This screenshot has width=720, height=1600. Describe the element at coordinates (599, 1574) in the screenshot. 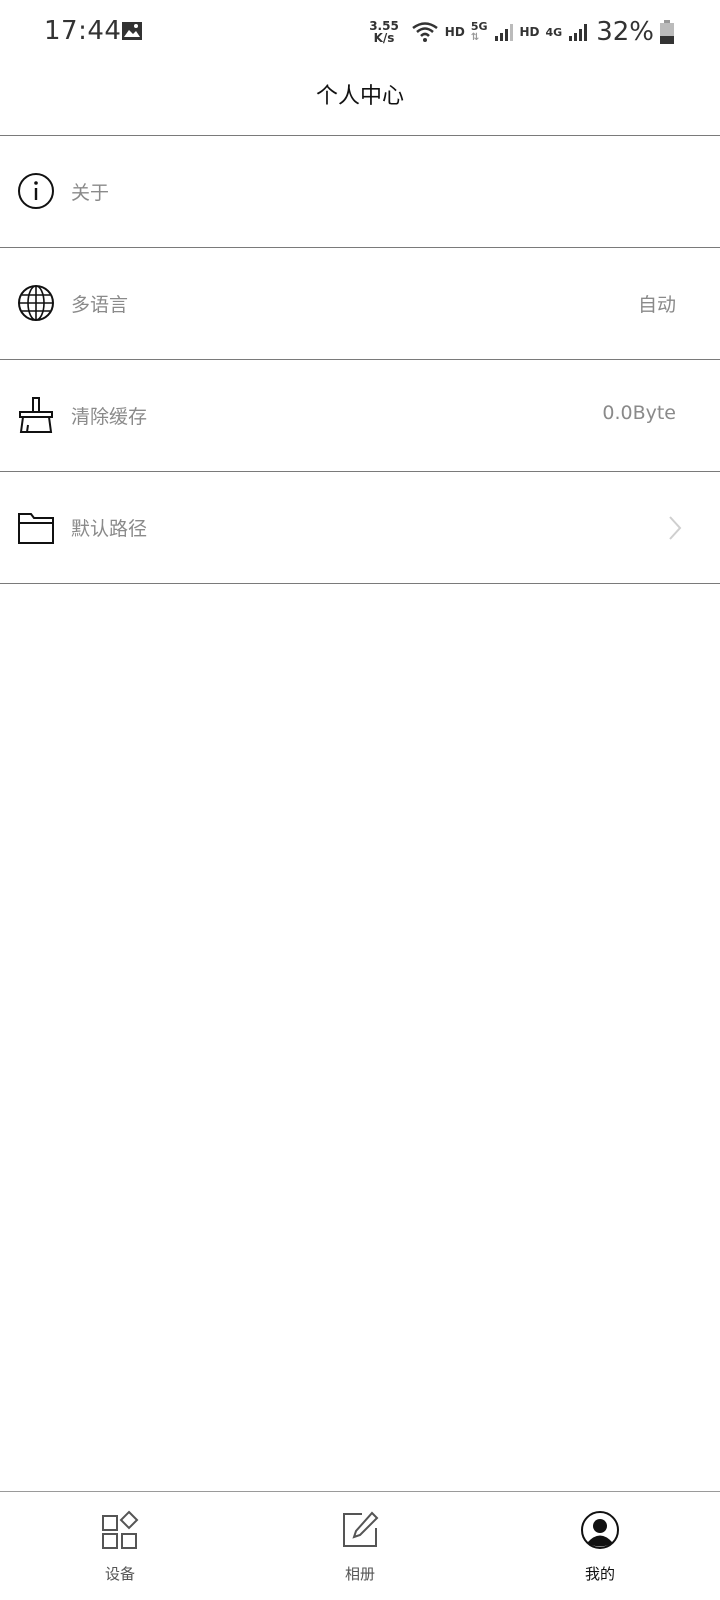

I see `tab-label: 我的` at that location.